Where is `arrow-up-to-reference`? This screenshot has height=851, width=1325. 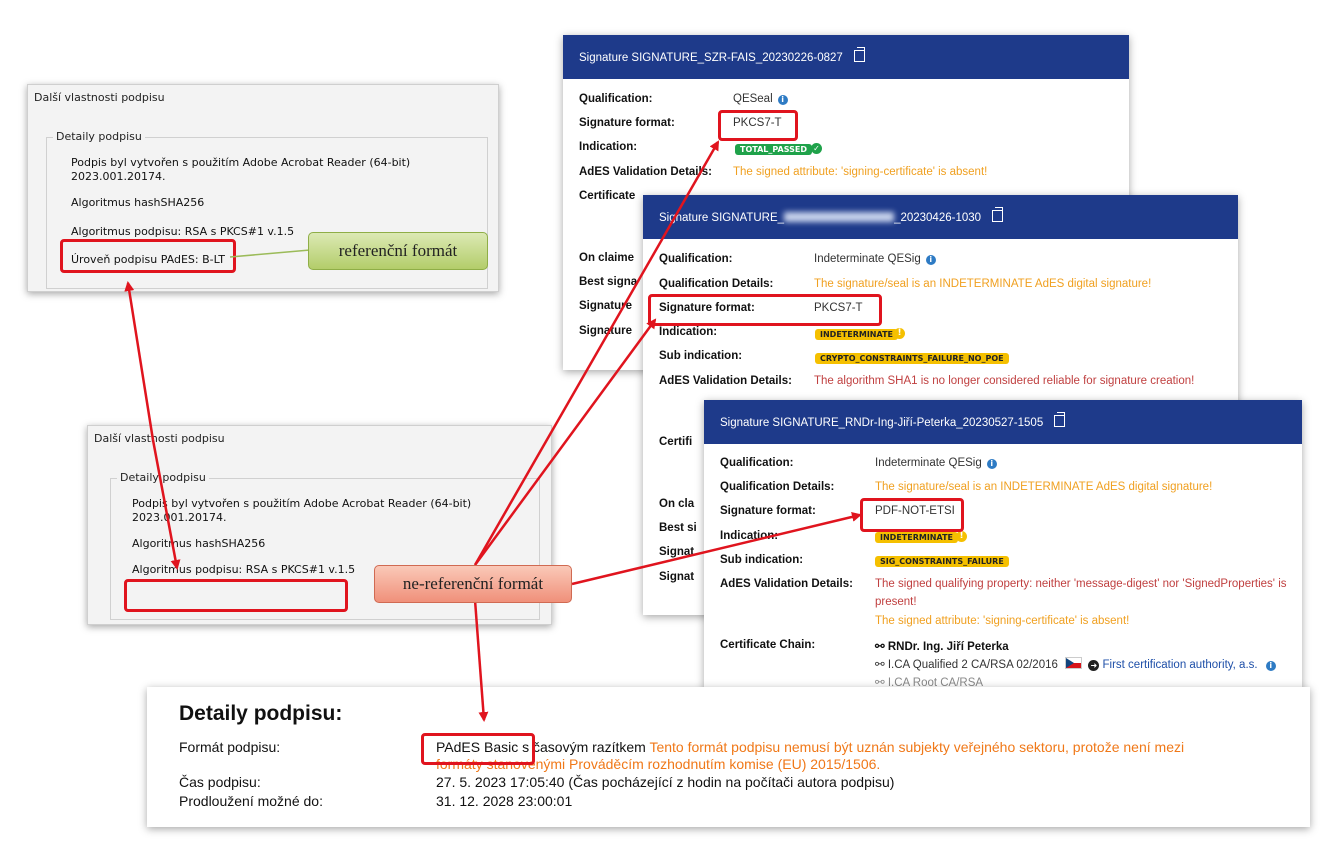 arrow-up-to-reference is located at coordinates (139, 361).